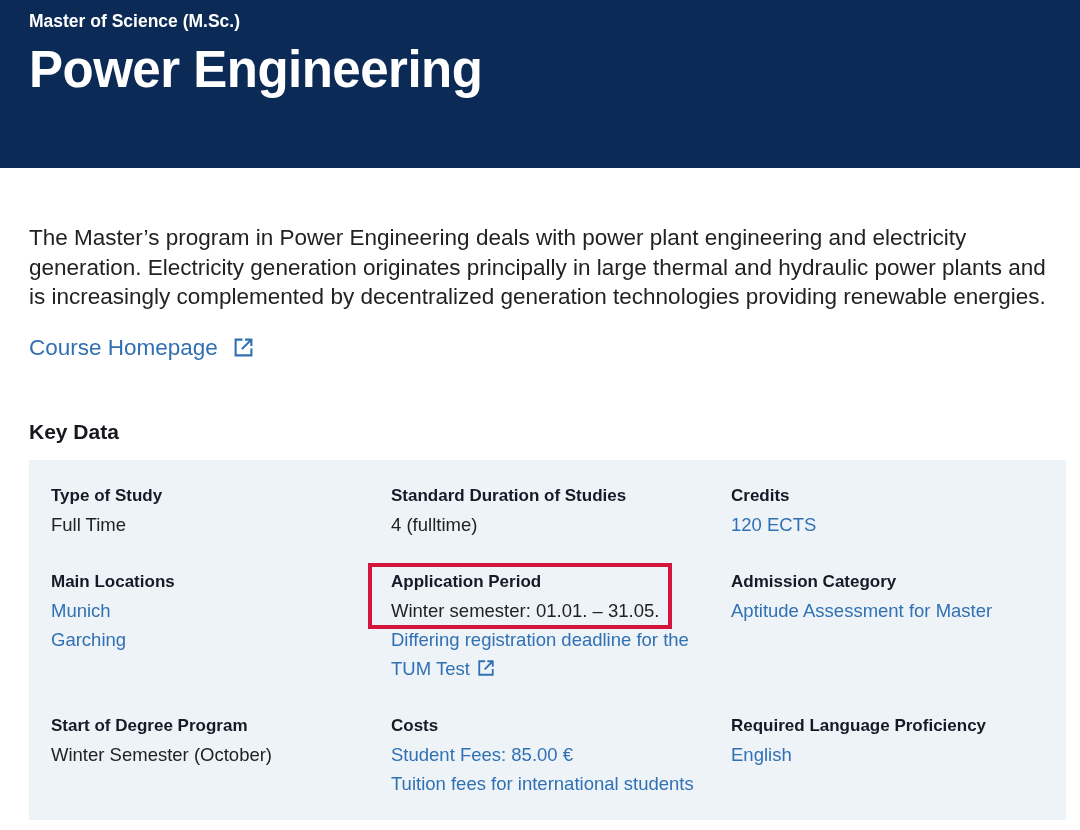  Describe the element at coordinates (89, 524) in the screenshot. I see `data-value: Full Time` at that location.